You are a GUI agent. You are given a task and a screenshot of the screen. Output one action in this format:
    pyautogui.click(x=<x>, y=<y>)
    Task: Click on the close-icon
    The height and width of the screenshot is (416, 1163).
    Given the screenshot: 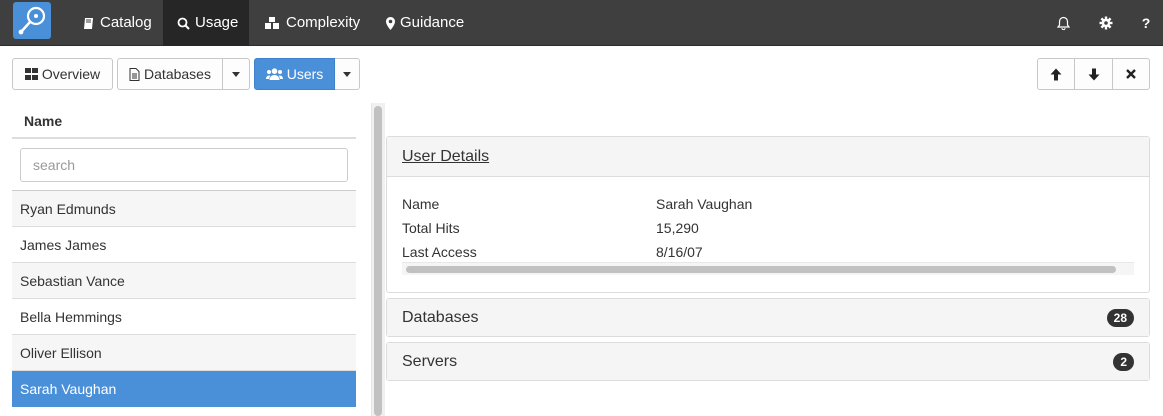 What is the action you would take?
    pyautogui.click(x=1131, y=74)
    